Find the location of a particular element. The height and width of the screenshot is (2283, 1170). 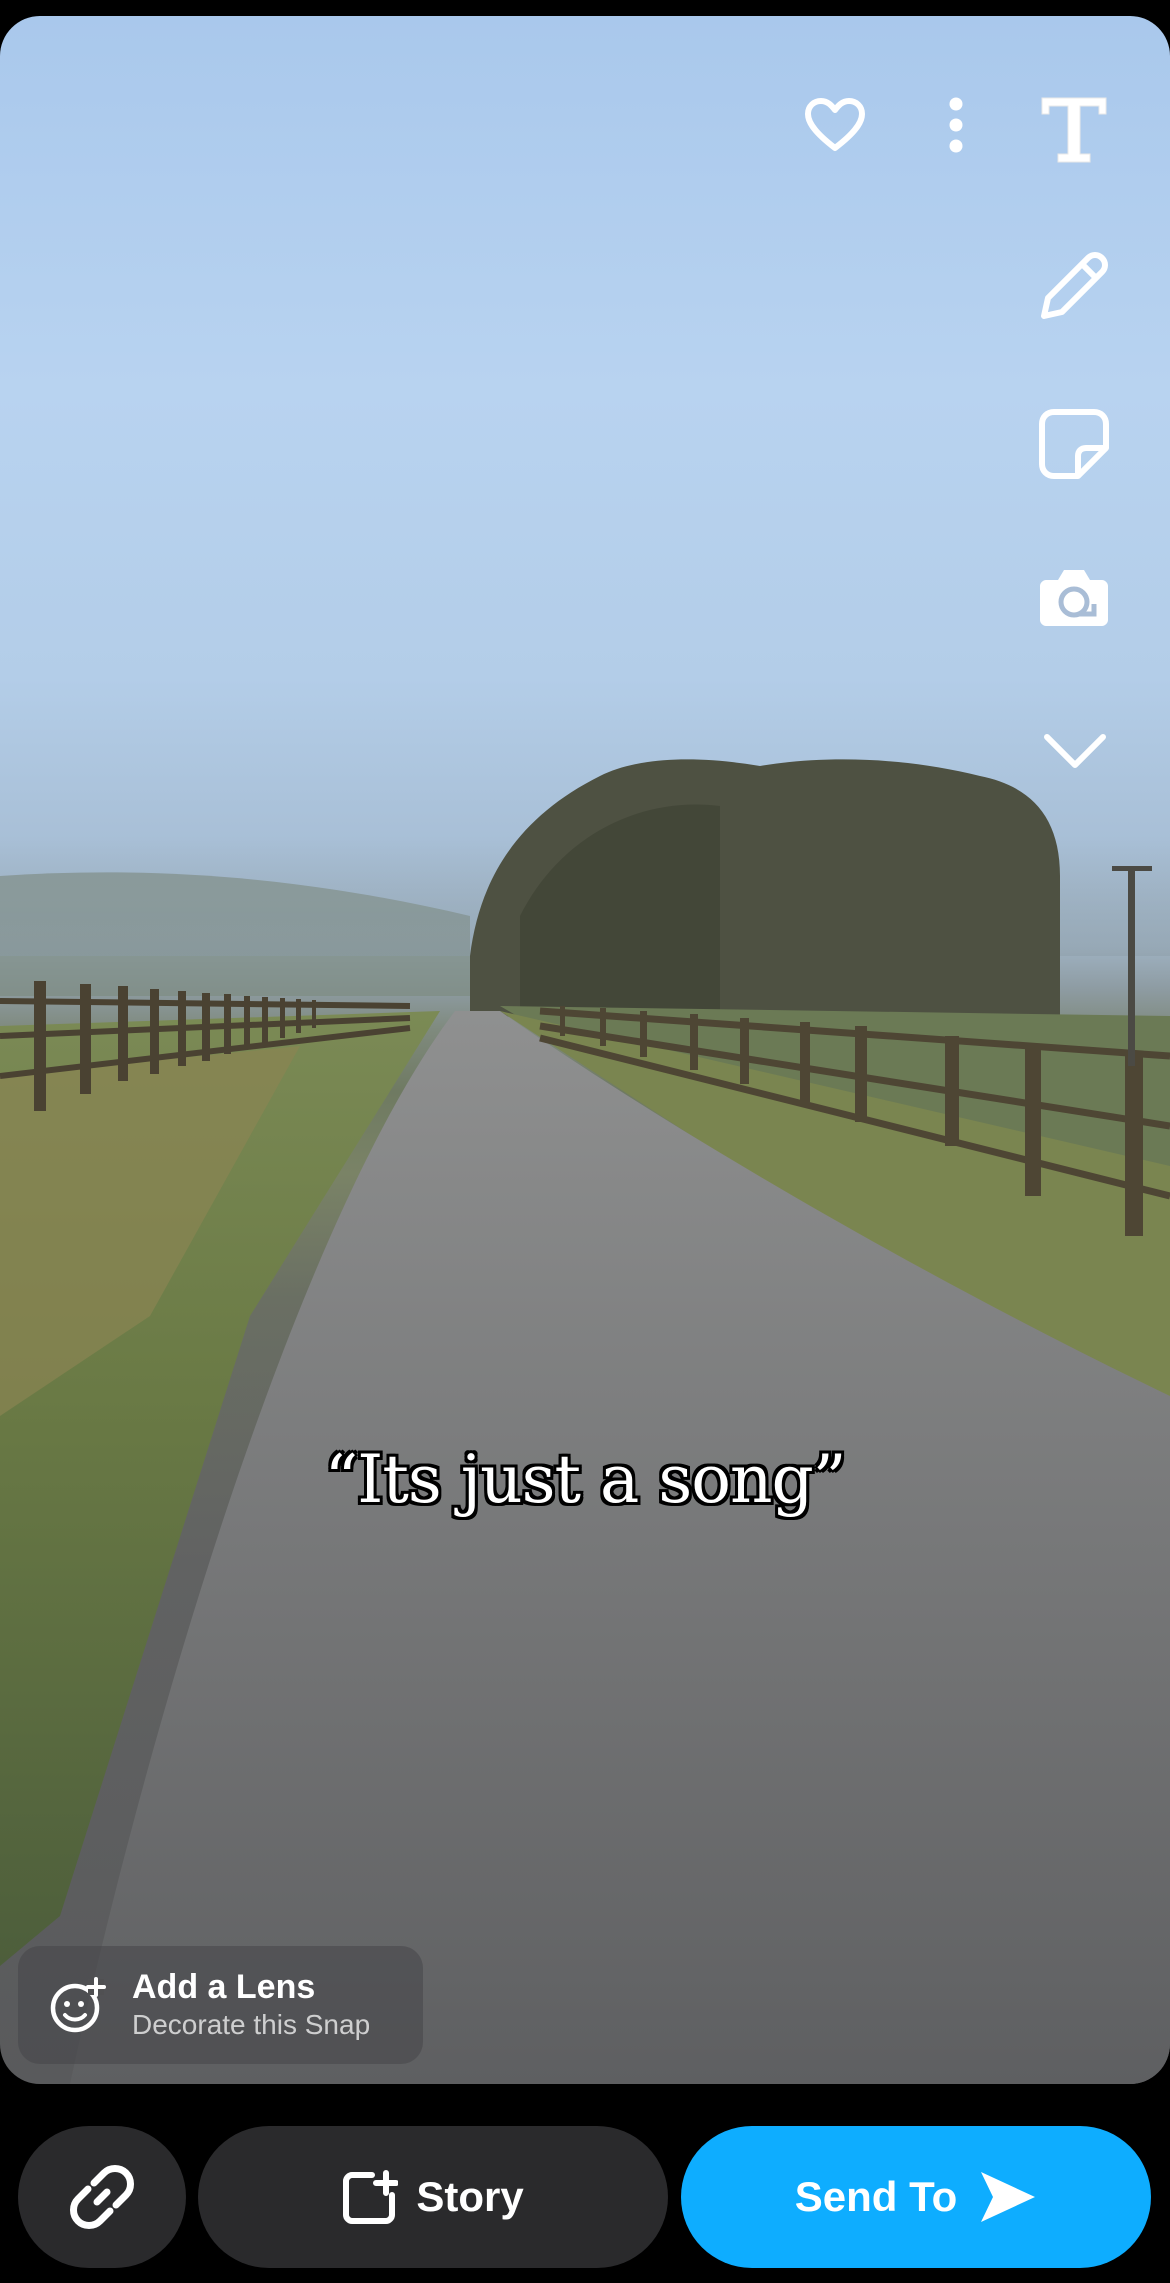

link-button is located at coordinates (102, 2197).